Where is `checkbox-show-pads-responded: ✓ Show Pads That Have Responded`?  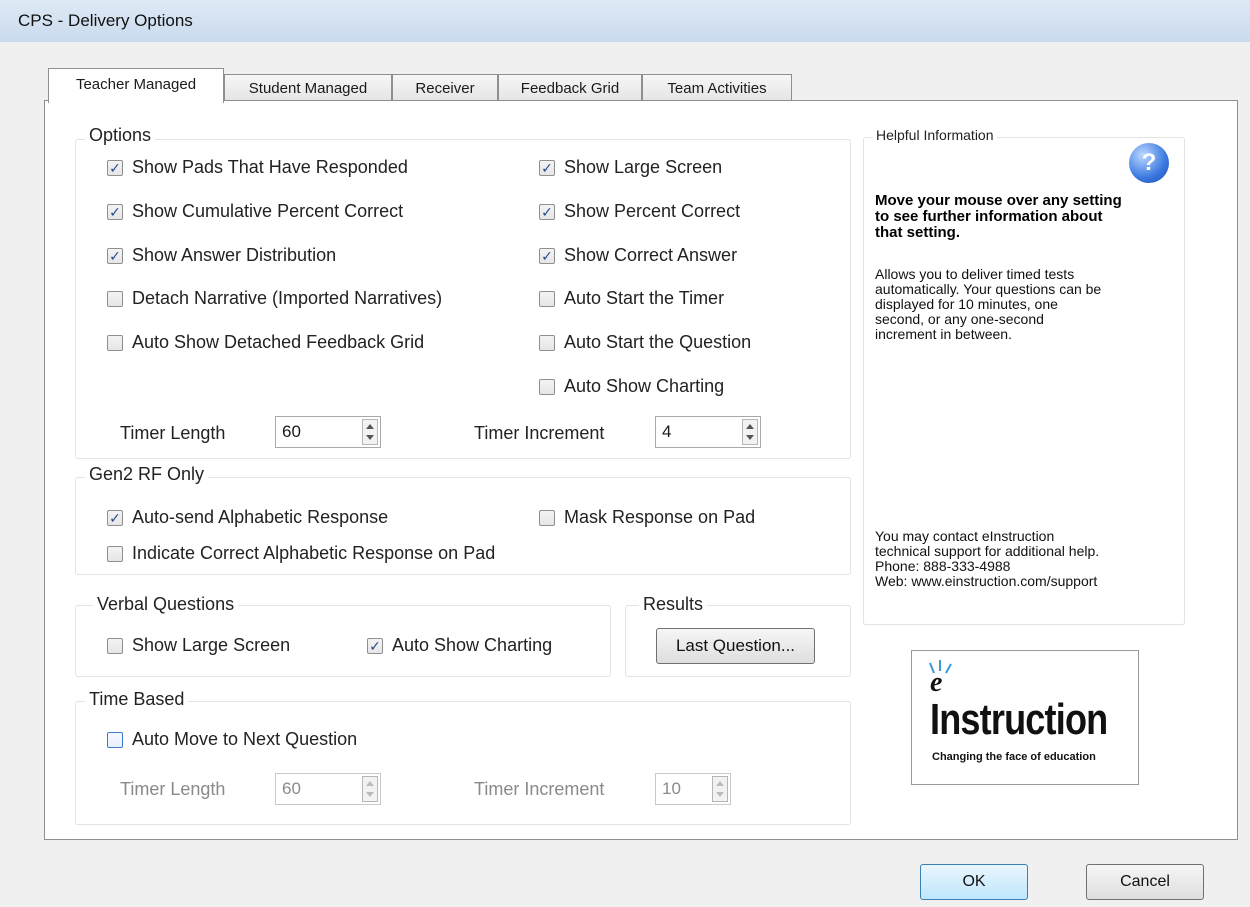
checkbox-show-pads-responded: ✓ Show Pads That Have Responded is located at coordinates (257, 167).